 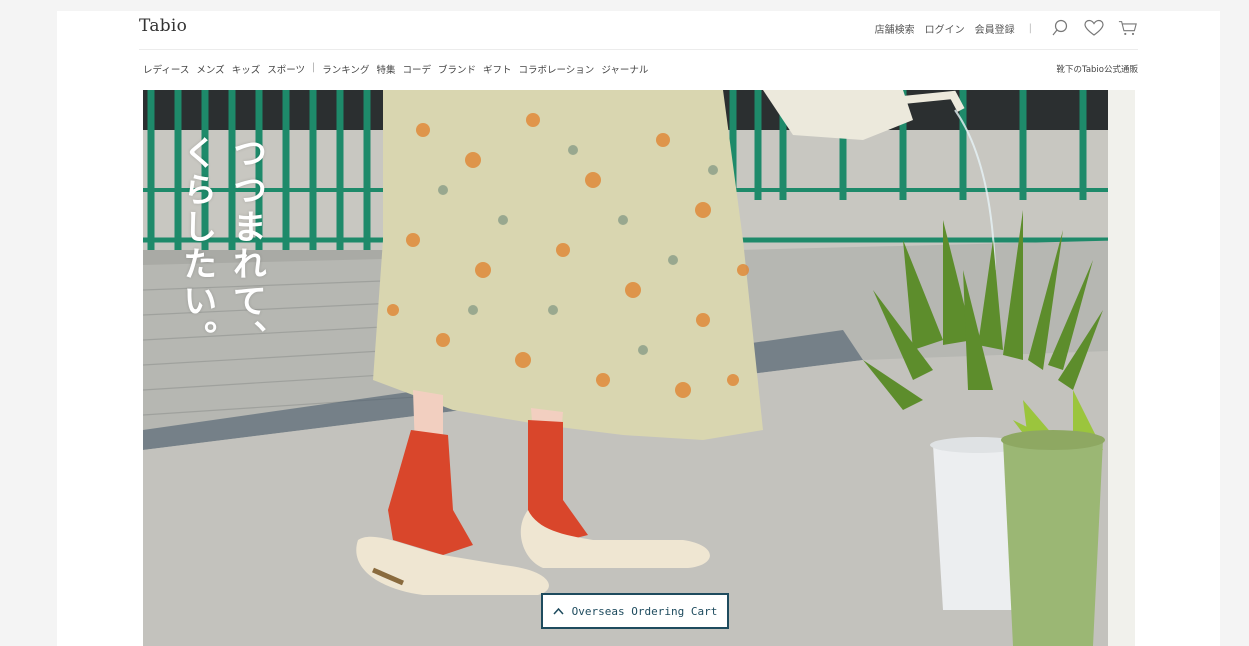 What do you see at coordinates (1094, 28) in the screenshot?
I see `heart-icon` at bounding box center [1094, 28].